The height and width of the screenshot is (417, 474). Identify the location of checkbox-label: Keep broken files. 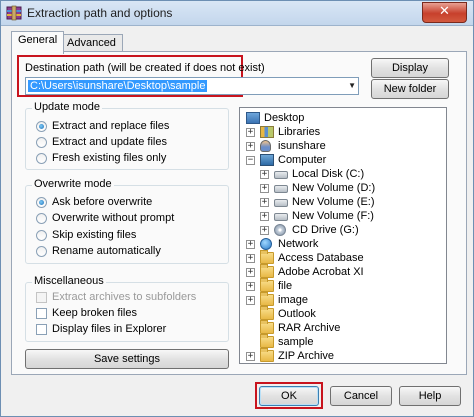
(94, 313).